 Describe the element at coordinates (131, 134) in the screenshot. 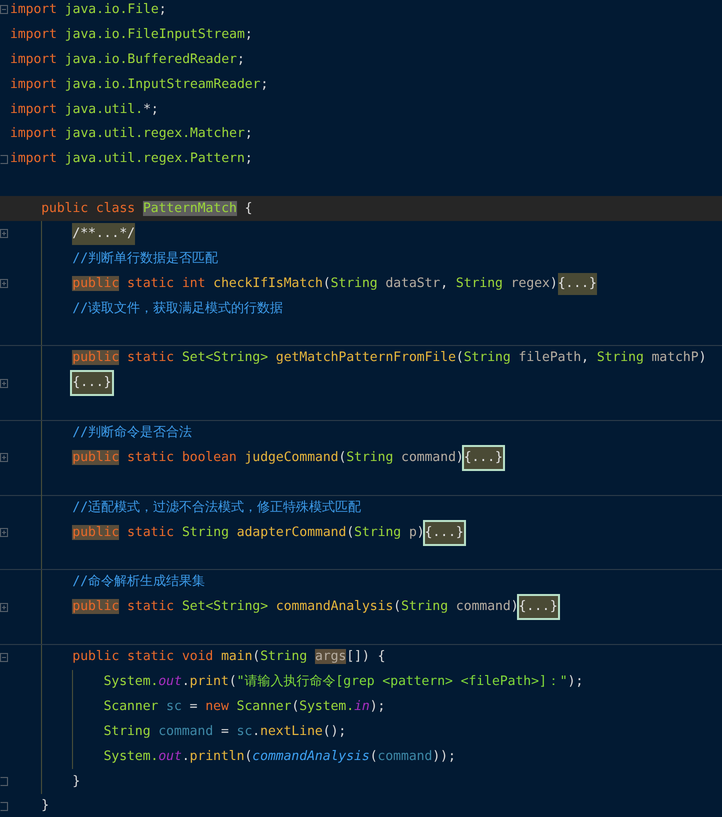

I see `code-line: import java.util.regex.Matcher;` at that location.